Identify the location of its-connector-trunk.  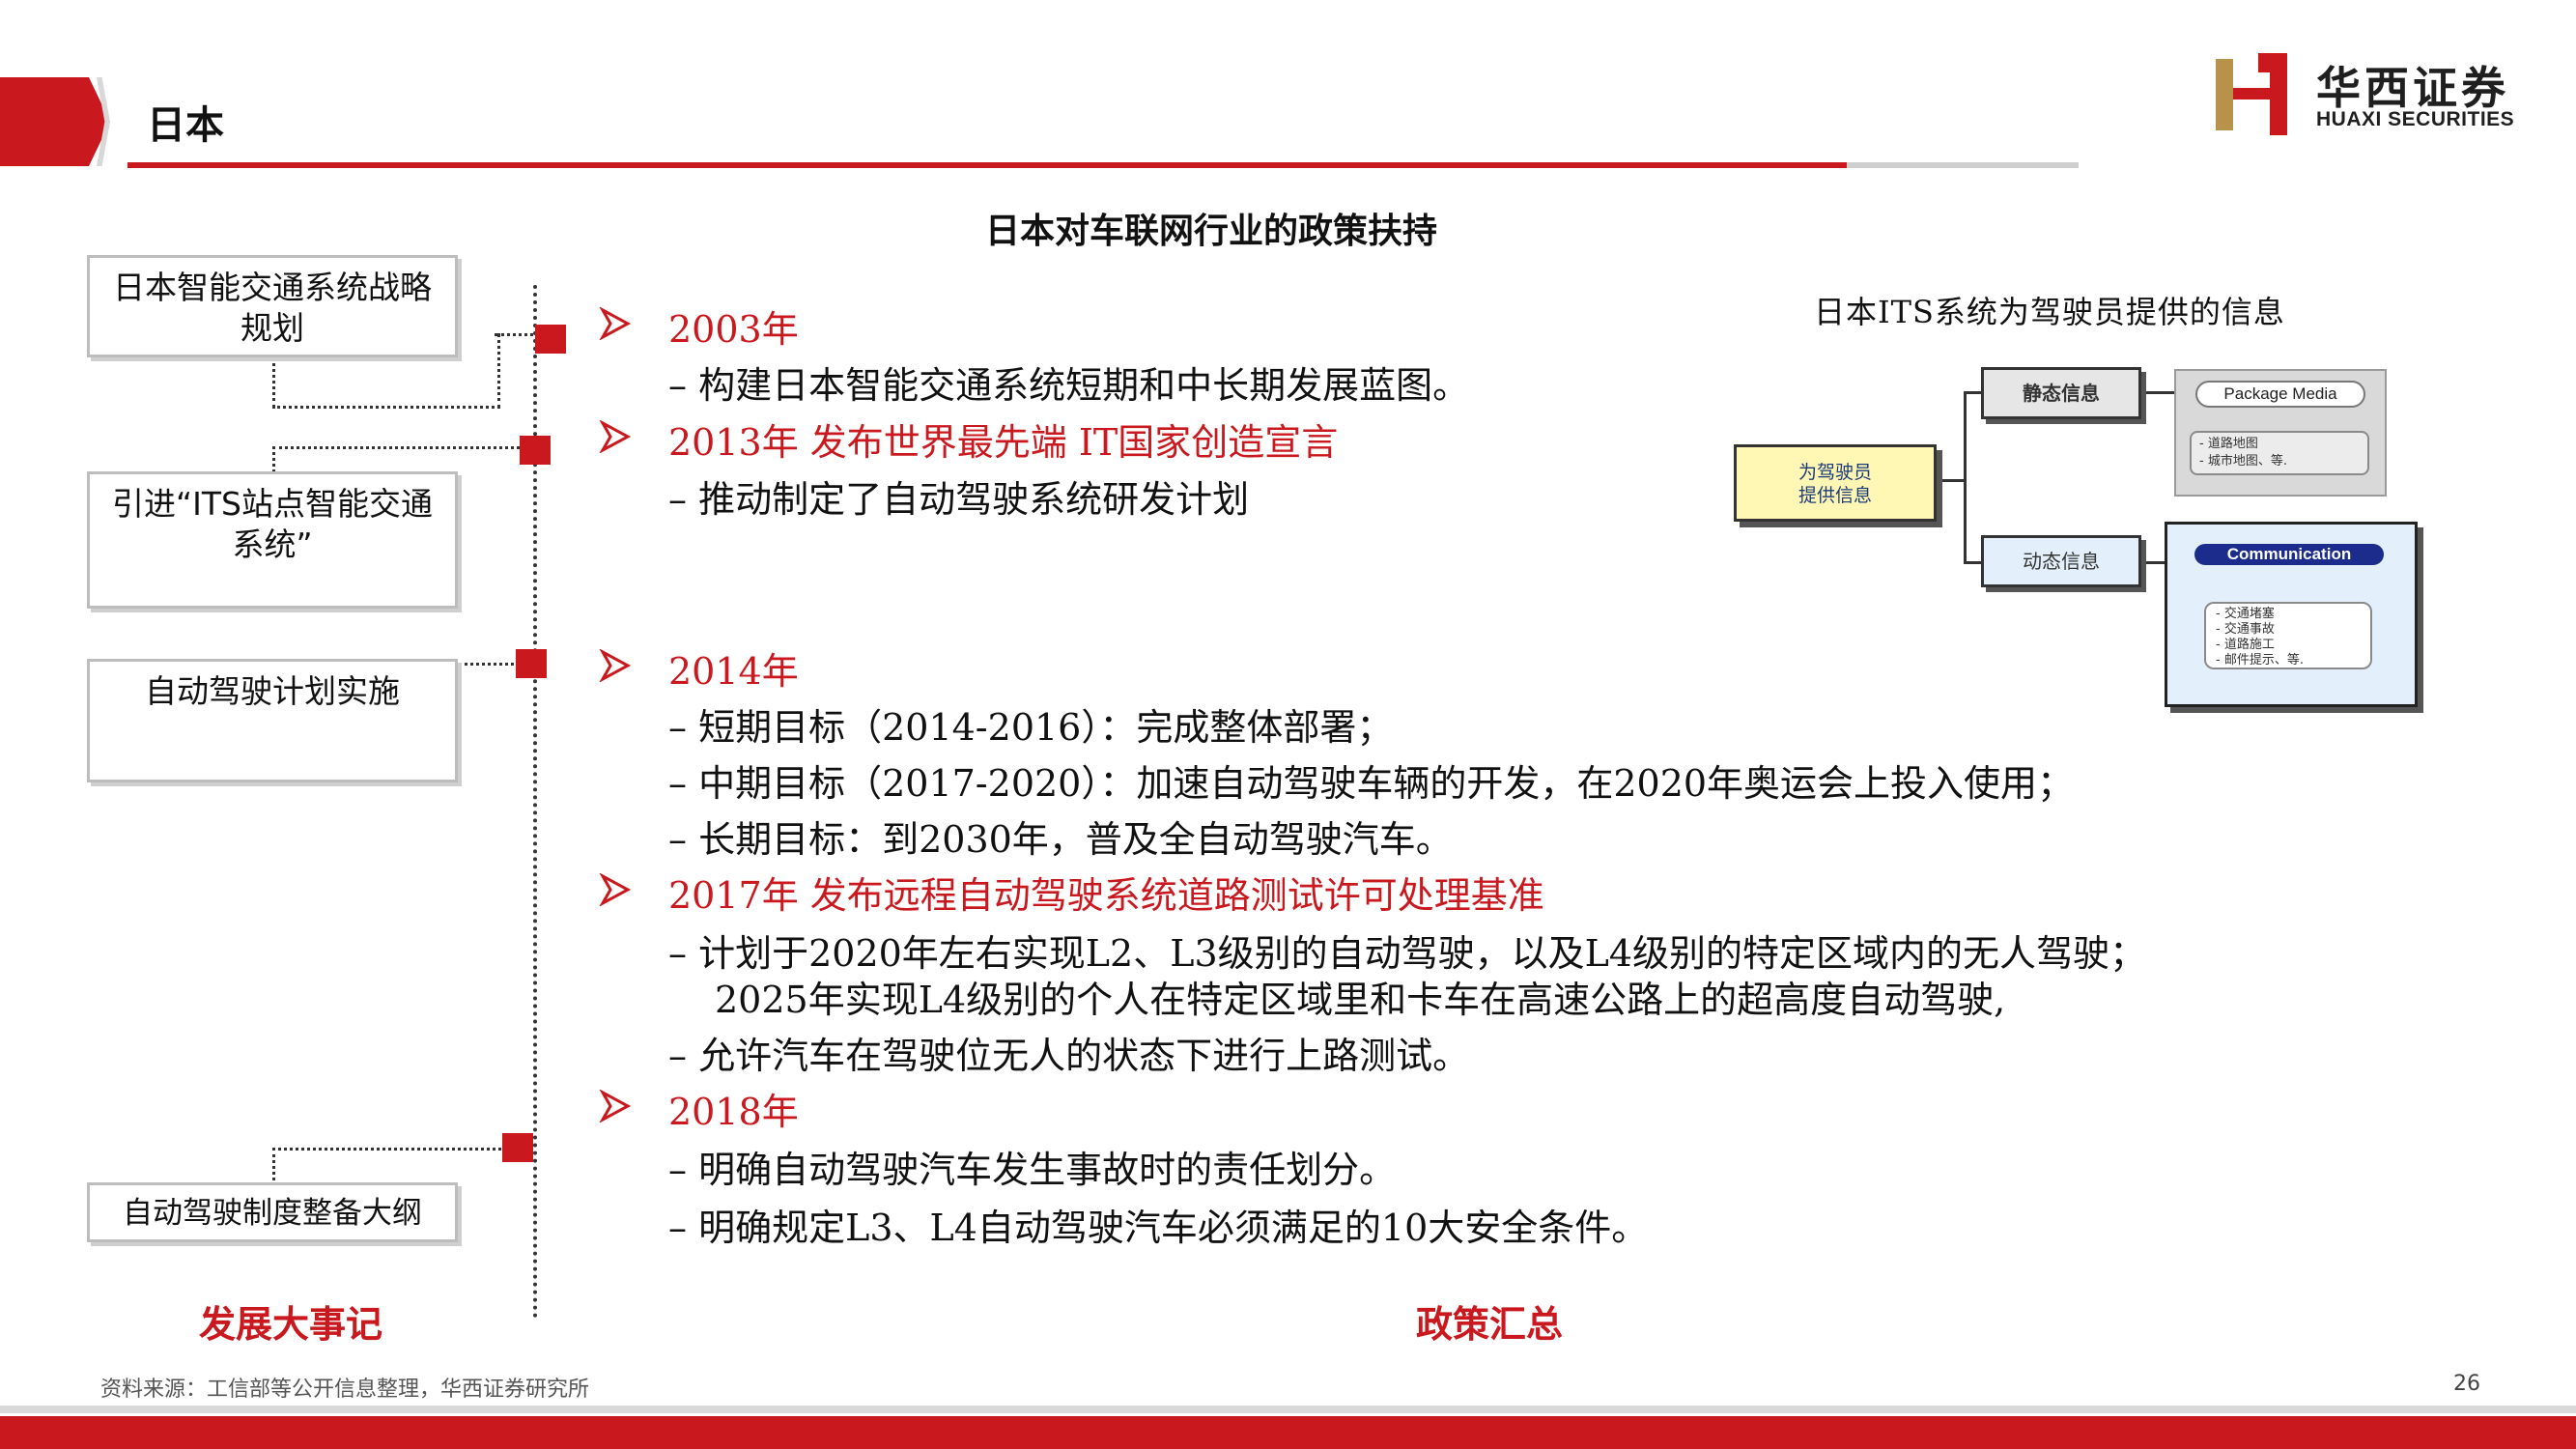
(1951, 480).